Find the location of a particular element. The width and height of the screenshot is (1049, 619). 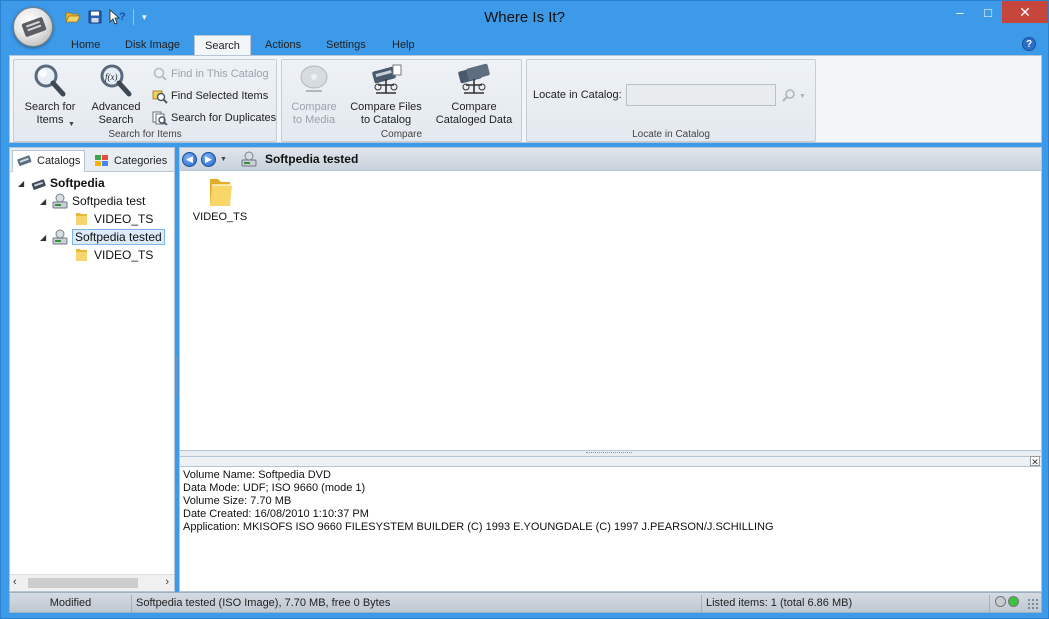

categories-icon is located at coordinates (102, 161).